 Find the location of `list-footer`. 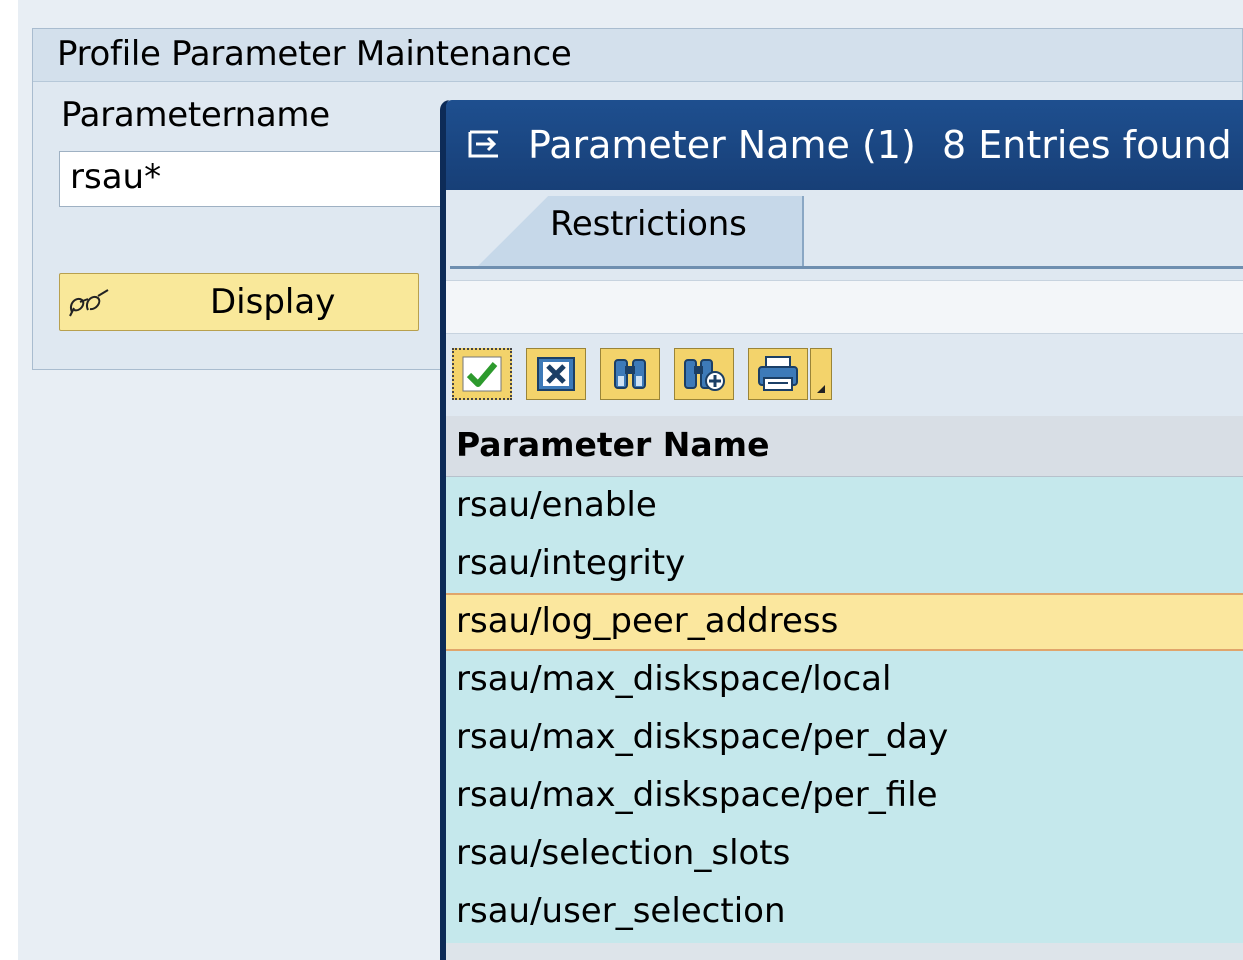

list-footer is located at coordinates (844, 951).